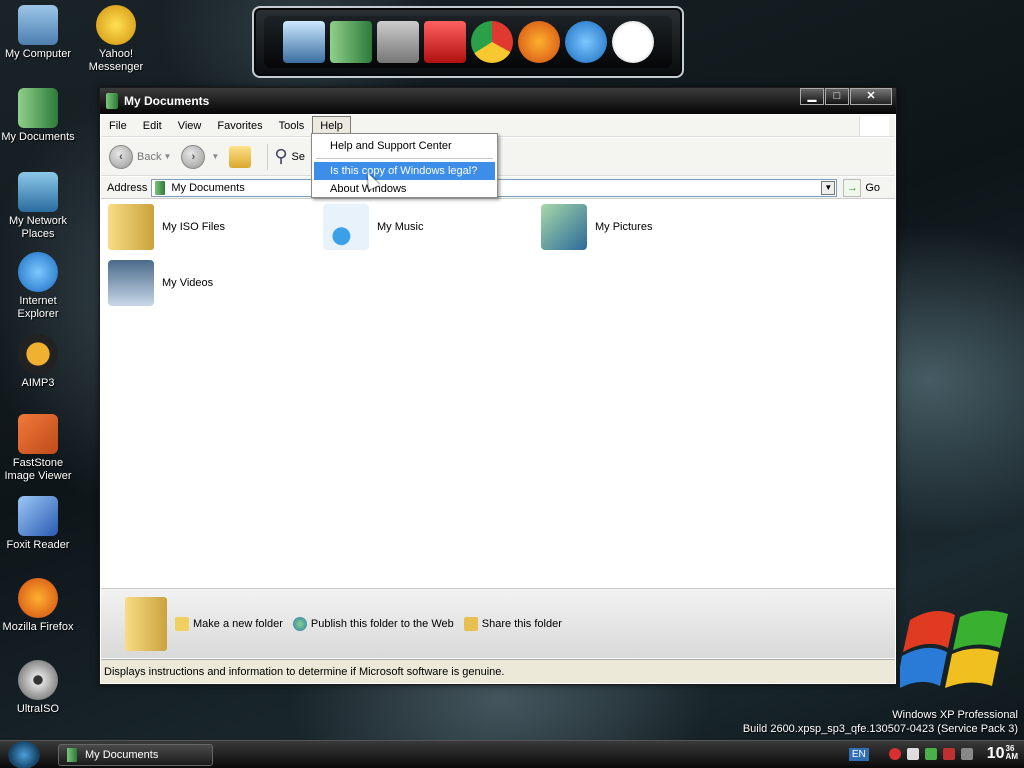 This screenshot has height=768, width=1024. Describe the element at coordinates (874, 126) in the screenshot. I see `windows-logo-icon` at that location.